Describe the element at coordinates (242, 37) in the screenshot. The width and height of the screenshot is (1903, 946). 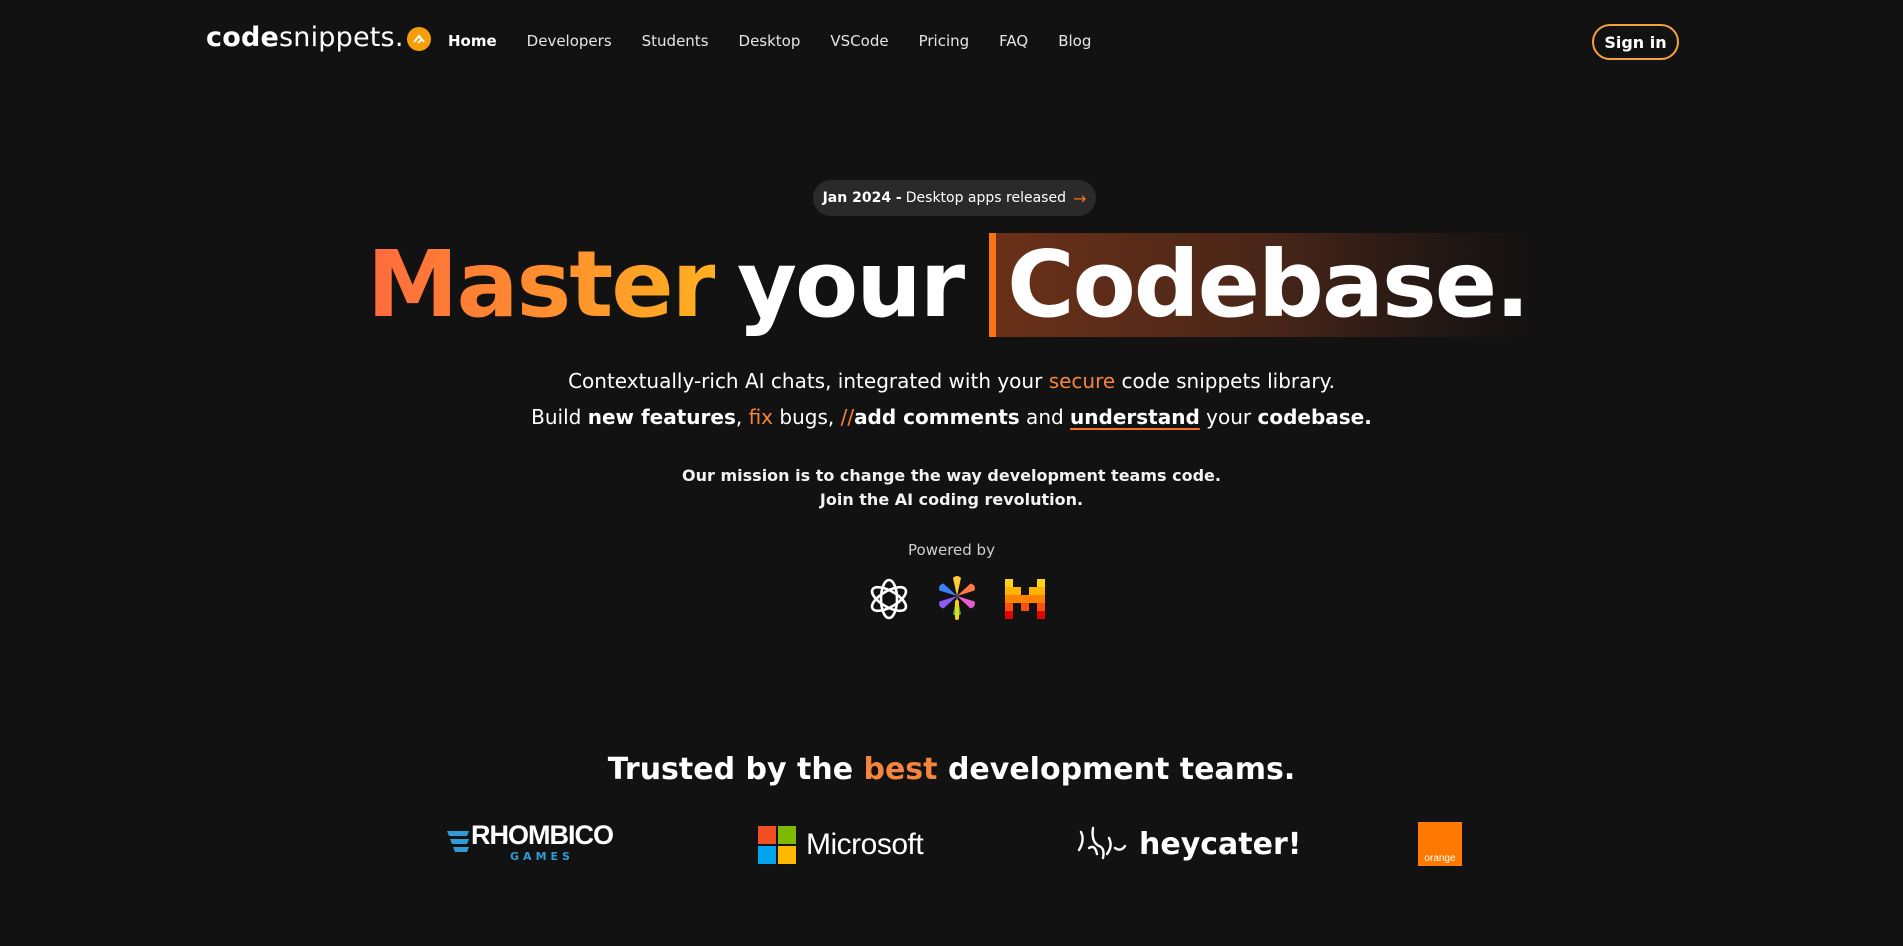
I see `logo-text-bold: code` at that location.